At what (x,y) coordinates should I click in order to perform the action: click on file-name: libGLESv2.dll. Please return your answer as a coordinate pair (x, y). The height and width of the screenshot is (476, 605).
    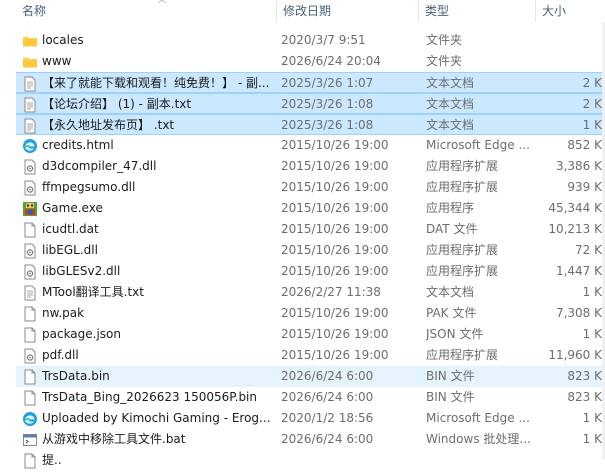
    Looking at the image, I should click on (81, 271).